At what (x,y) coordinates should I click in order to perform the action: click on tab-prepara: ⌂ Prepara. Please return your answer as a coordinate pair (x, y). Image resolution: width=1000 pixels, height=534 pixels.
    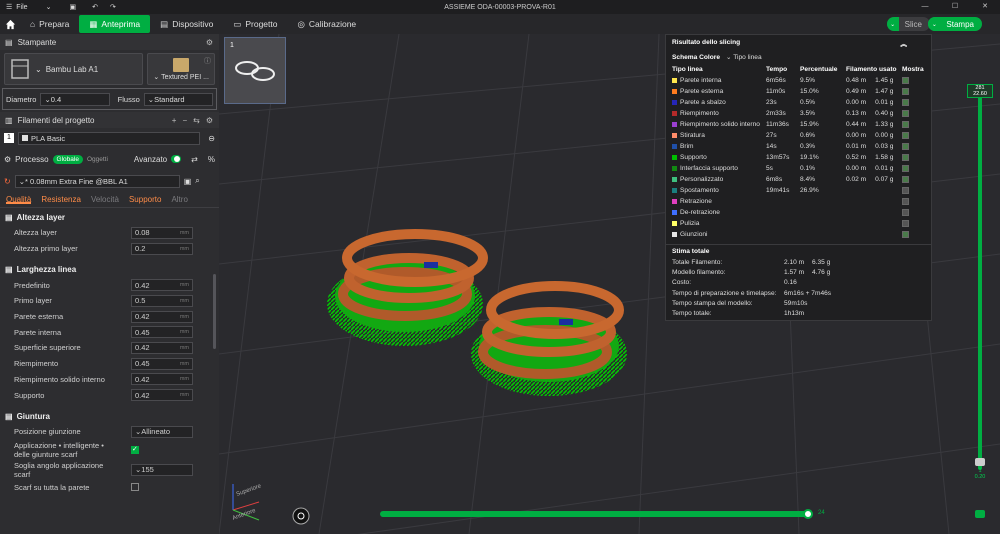
    Looking at the image, I should click on (49, 24).